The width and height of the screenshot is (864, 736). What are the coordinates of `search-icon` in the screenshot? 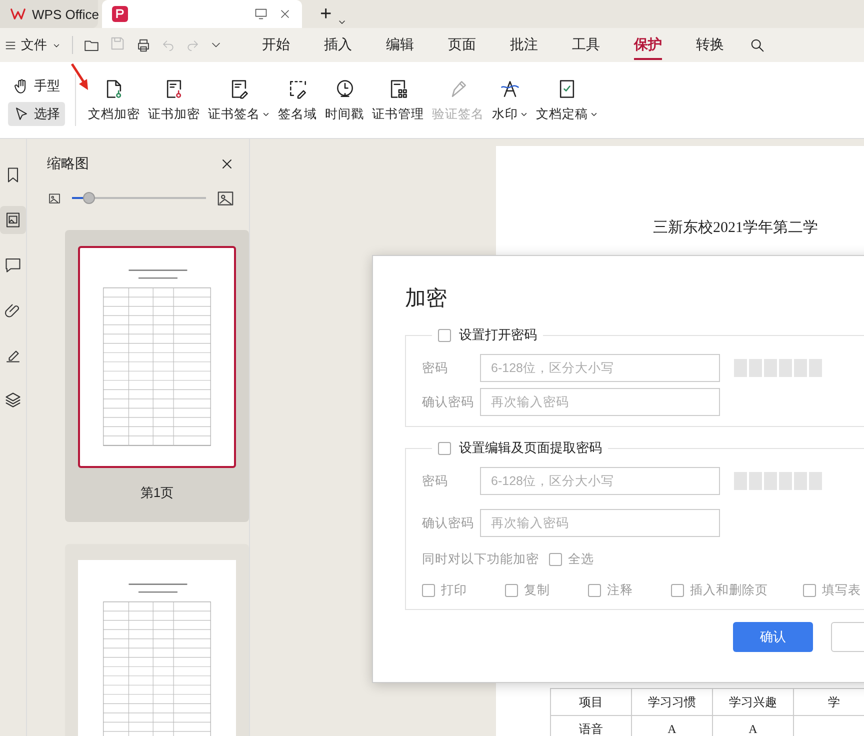 It's located at (757, 45).